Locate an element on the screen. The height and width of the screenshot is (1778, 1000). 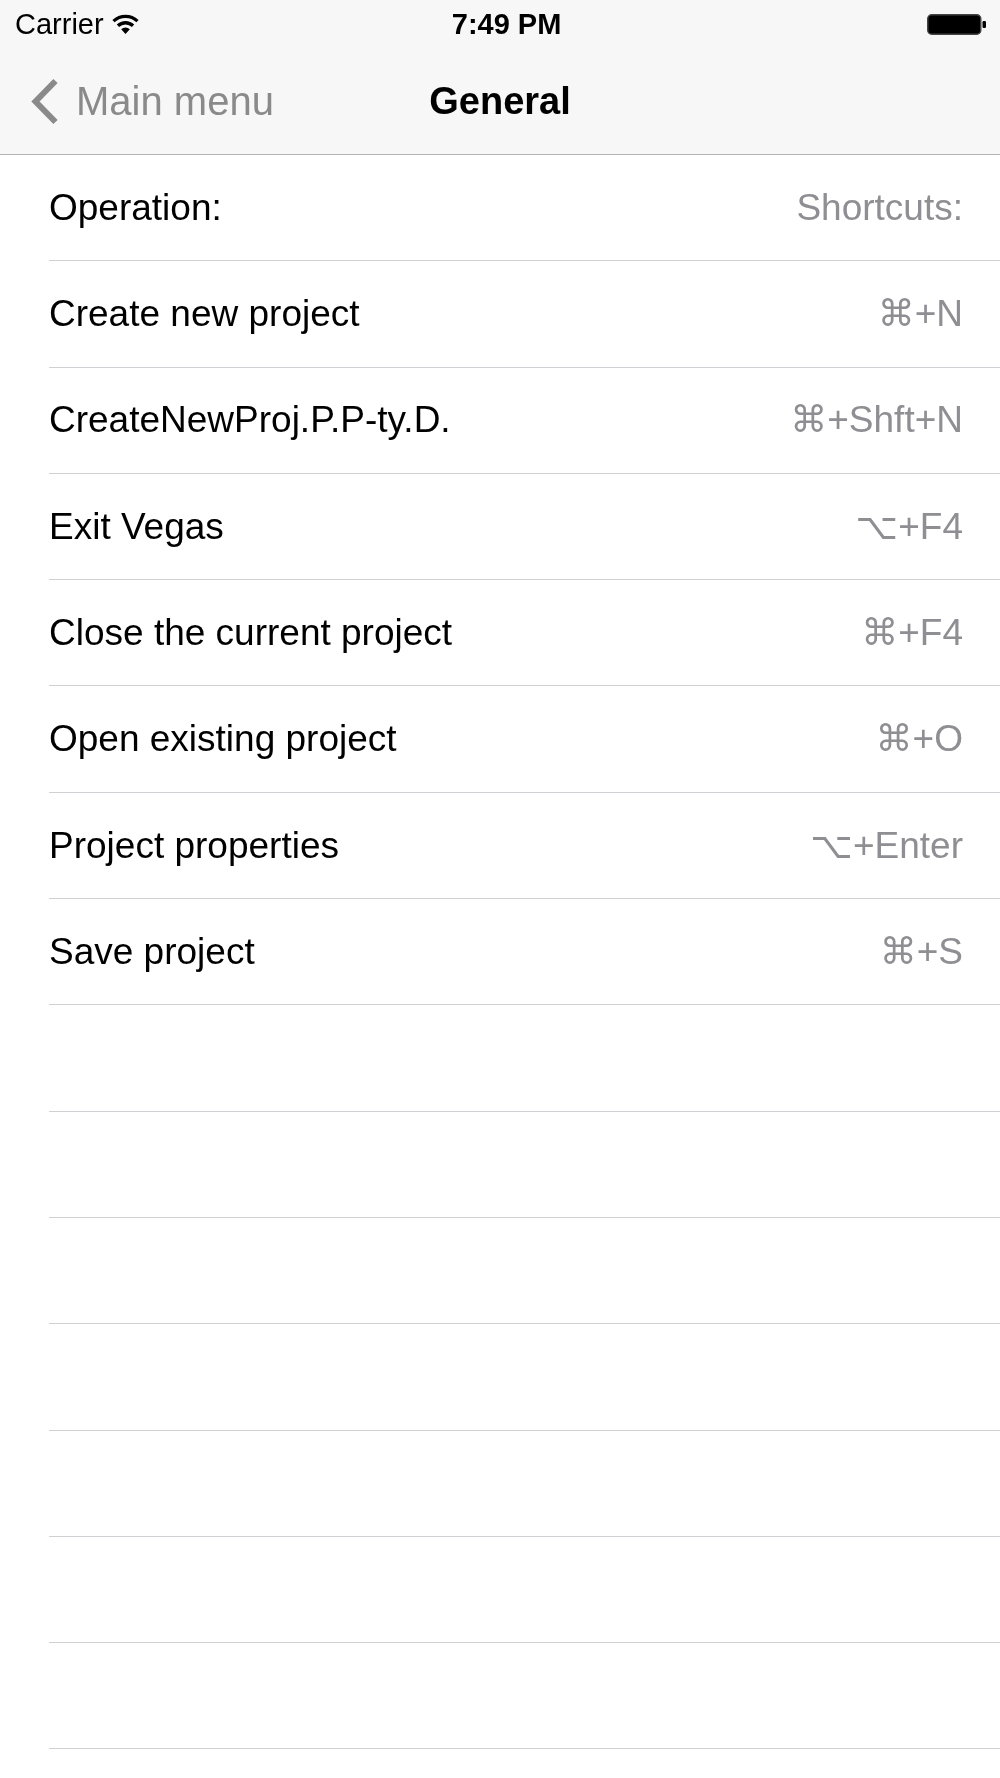
status-time: 7:49 PM is located at coordinates (506, 24).